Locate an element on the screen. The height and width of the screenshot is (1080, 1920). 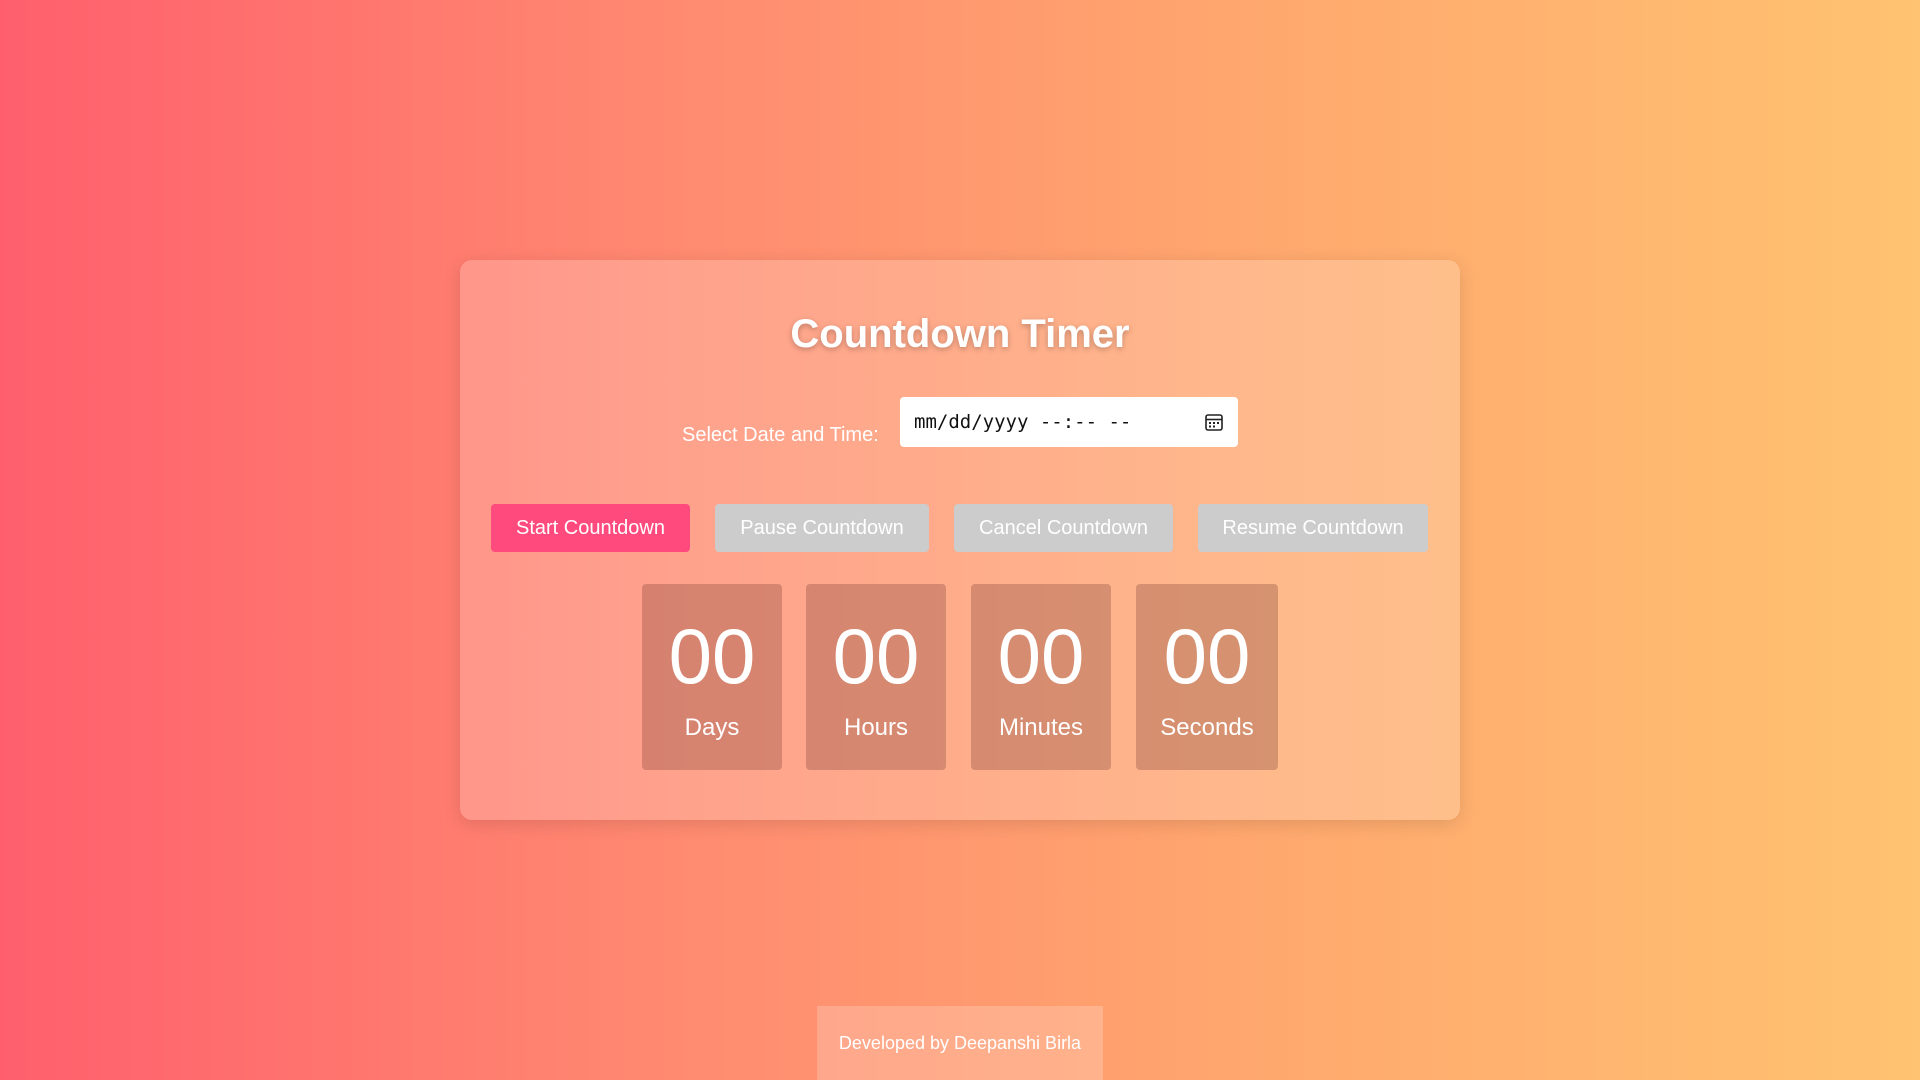
days-box: 00 Days is located at coordinates (712, 677).